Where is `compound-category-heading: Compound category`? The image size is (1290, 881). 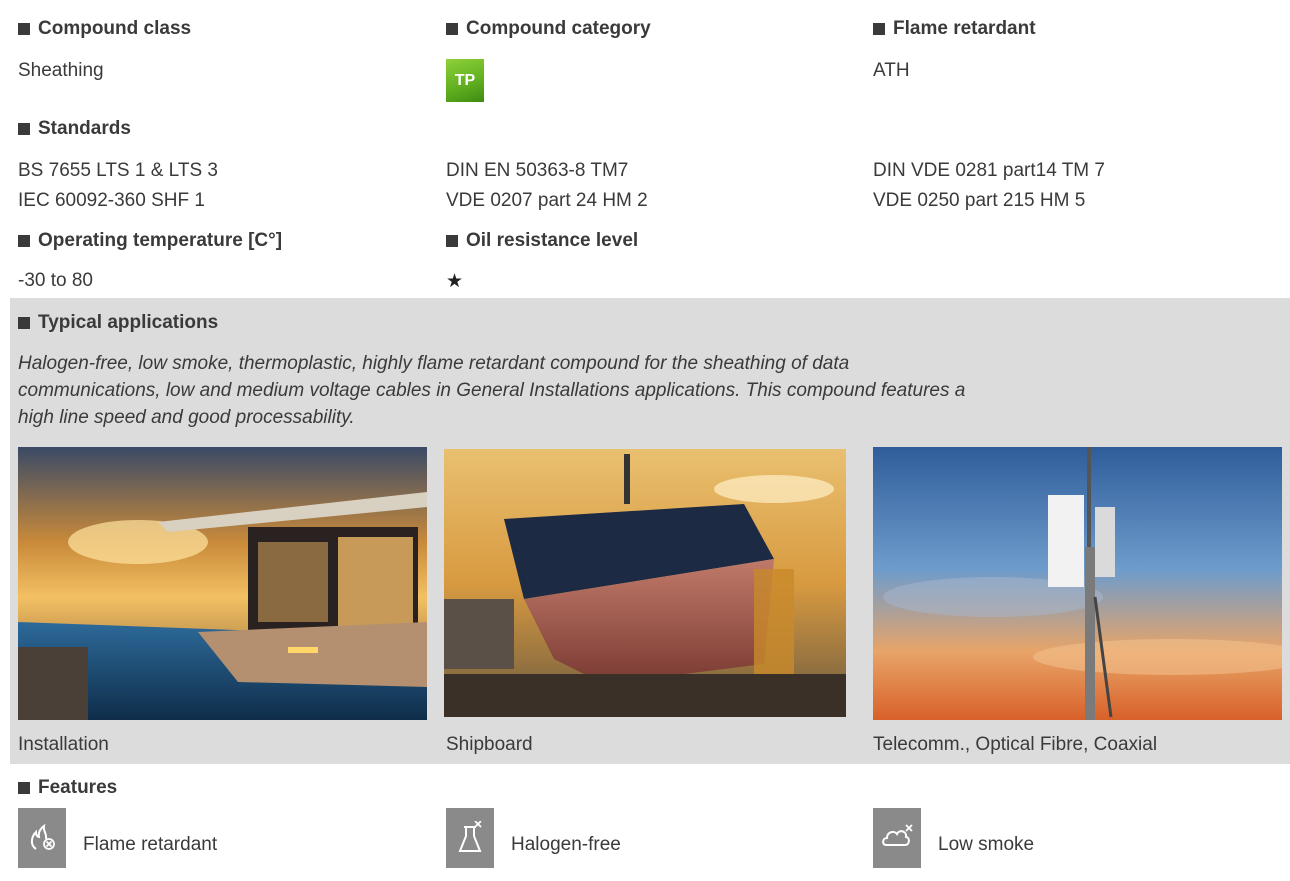 compound-category-heading: Compound category is located at coordinates (548, 29).